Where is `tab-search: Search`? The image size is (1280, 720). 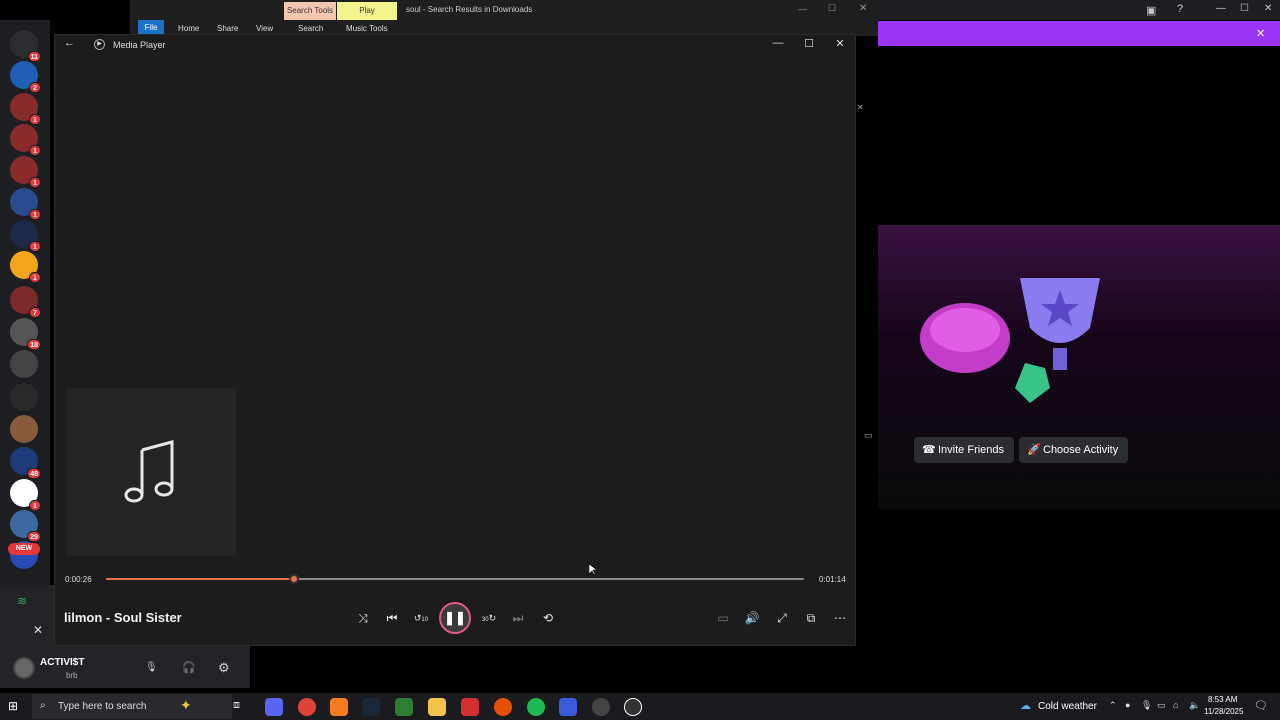
tab-search: Search is located at coordinates (310, 28).